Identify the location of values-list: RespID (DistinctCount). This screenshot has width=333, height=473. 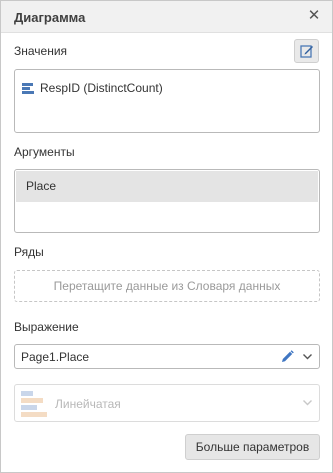
(167, 101).